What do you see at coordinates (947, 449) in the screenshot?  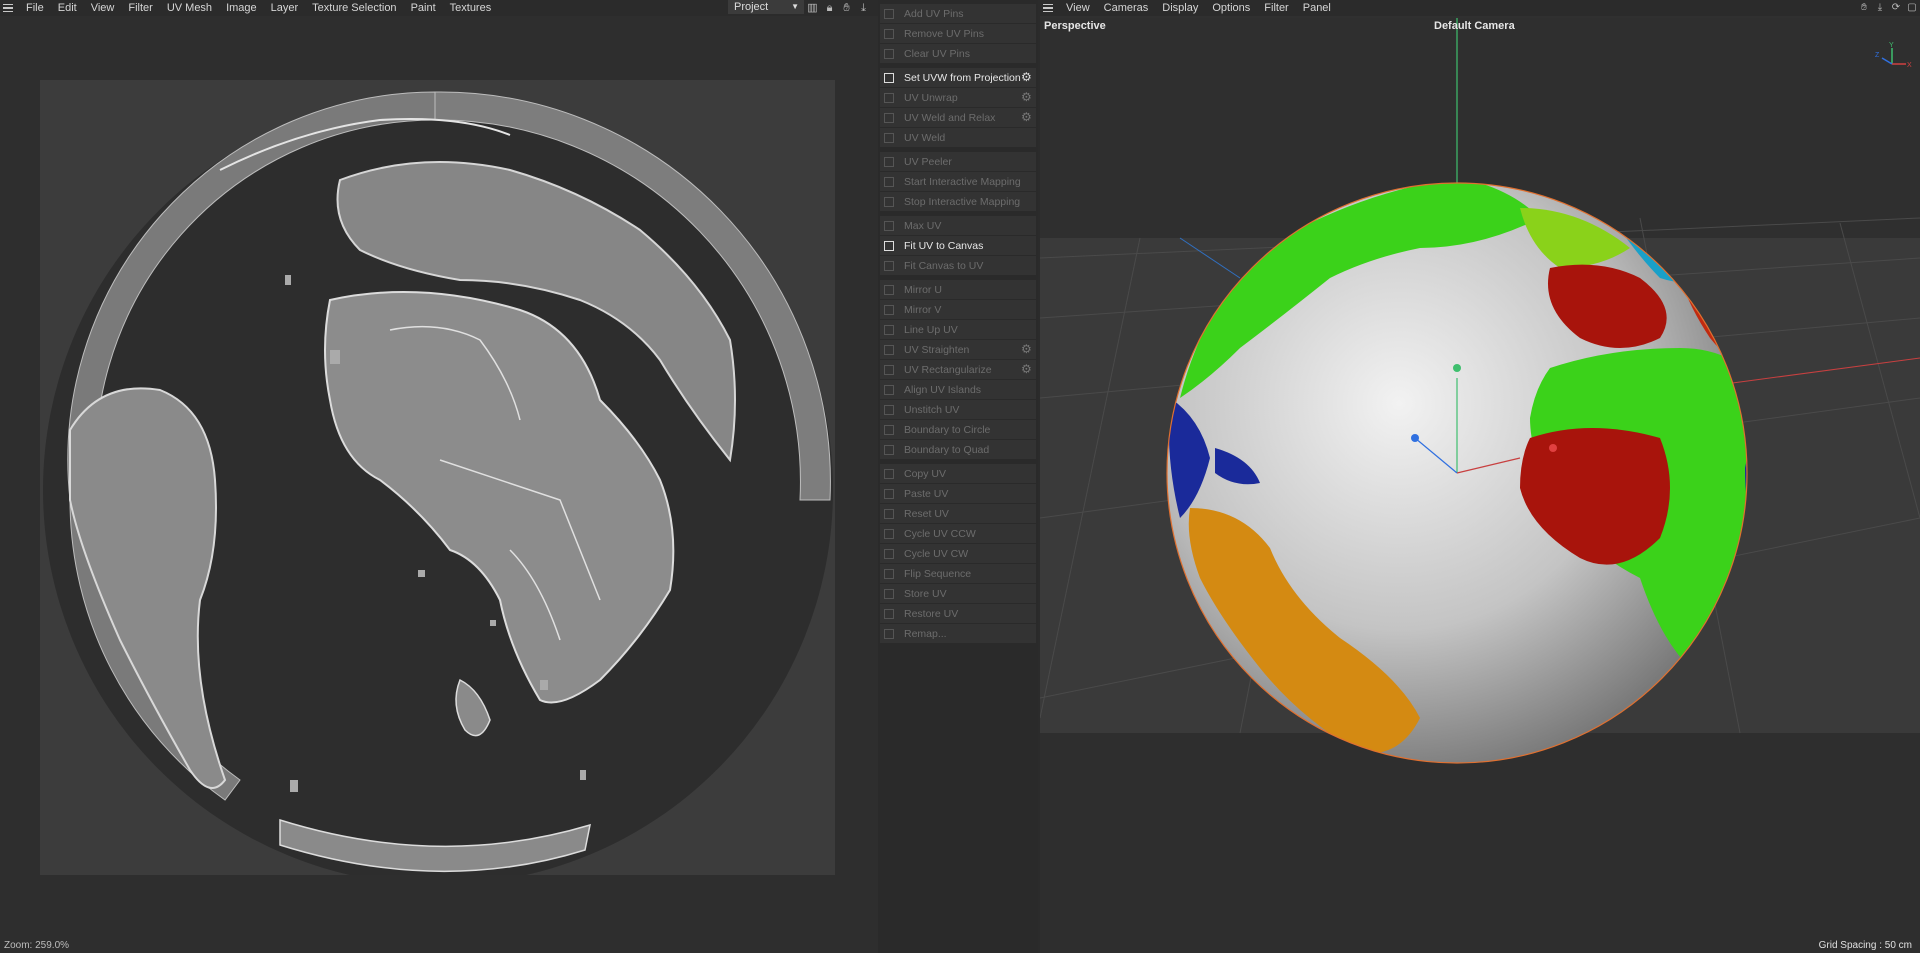 I see `command-label: Boundary to Quad` at bounding box center [947, 449].